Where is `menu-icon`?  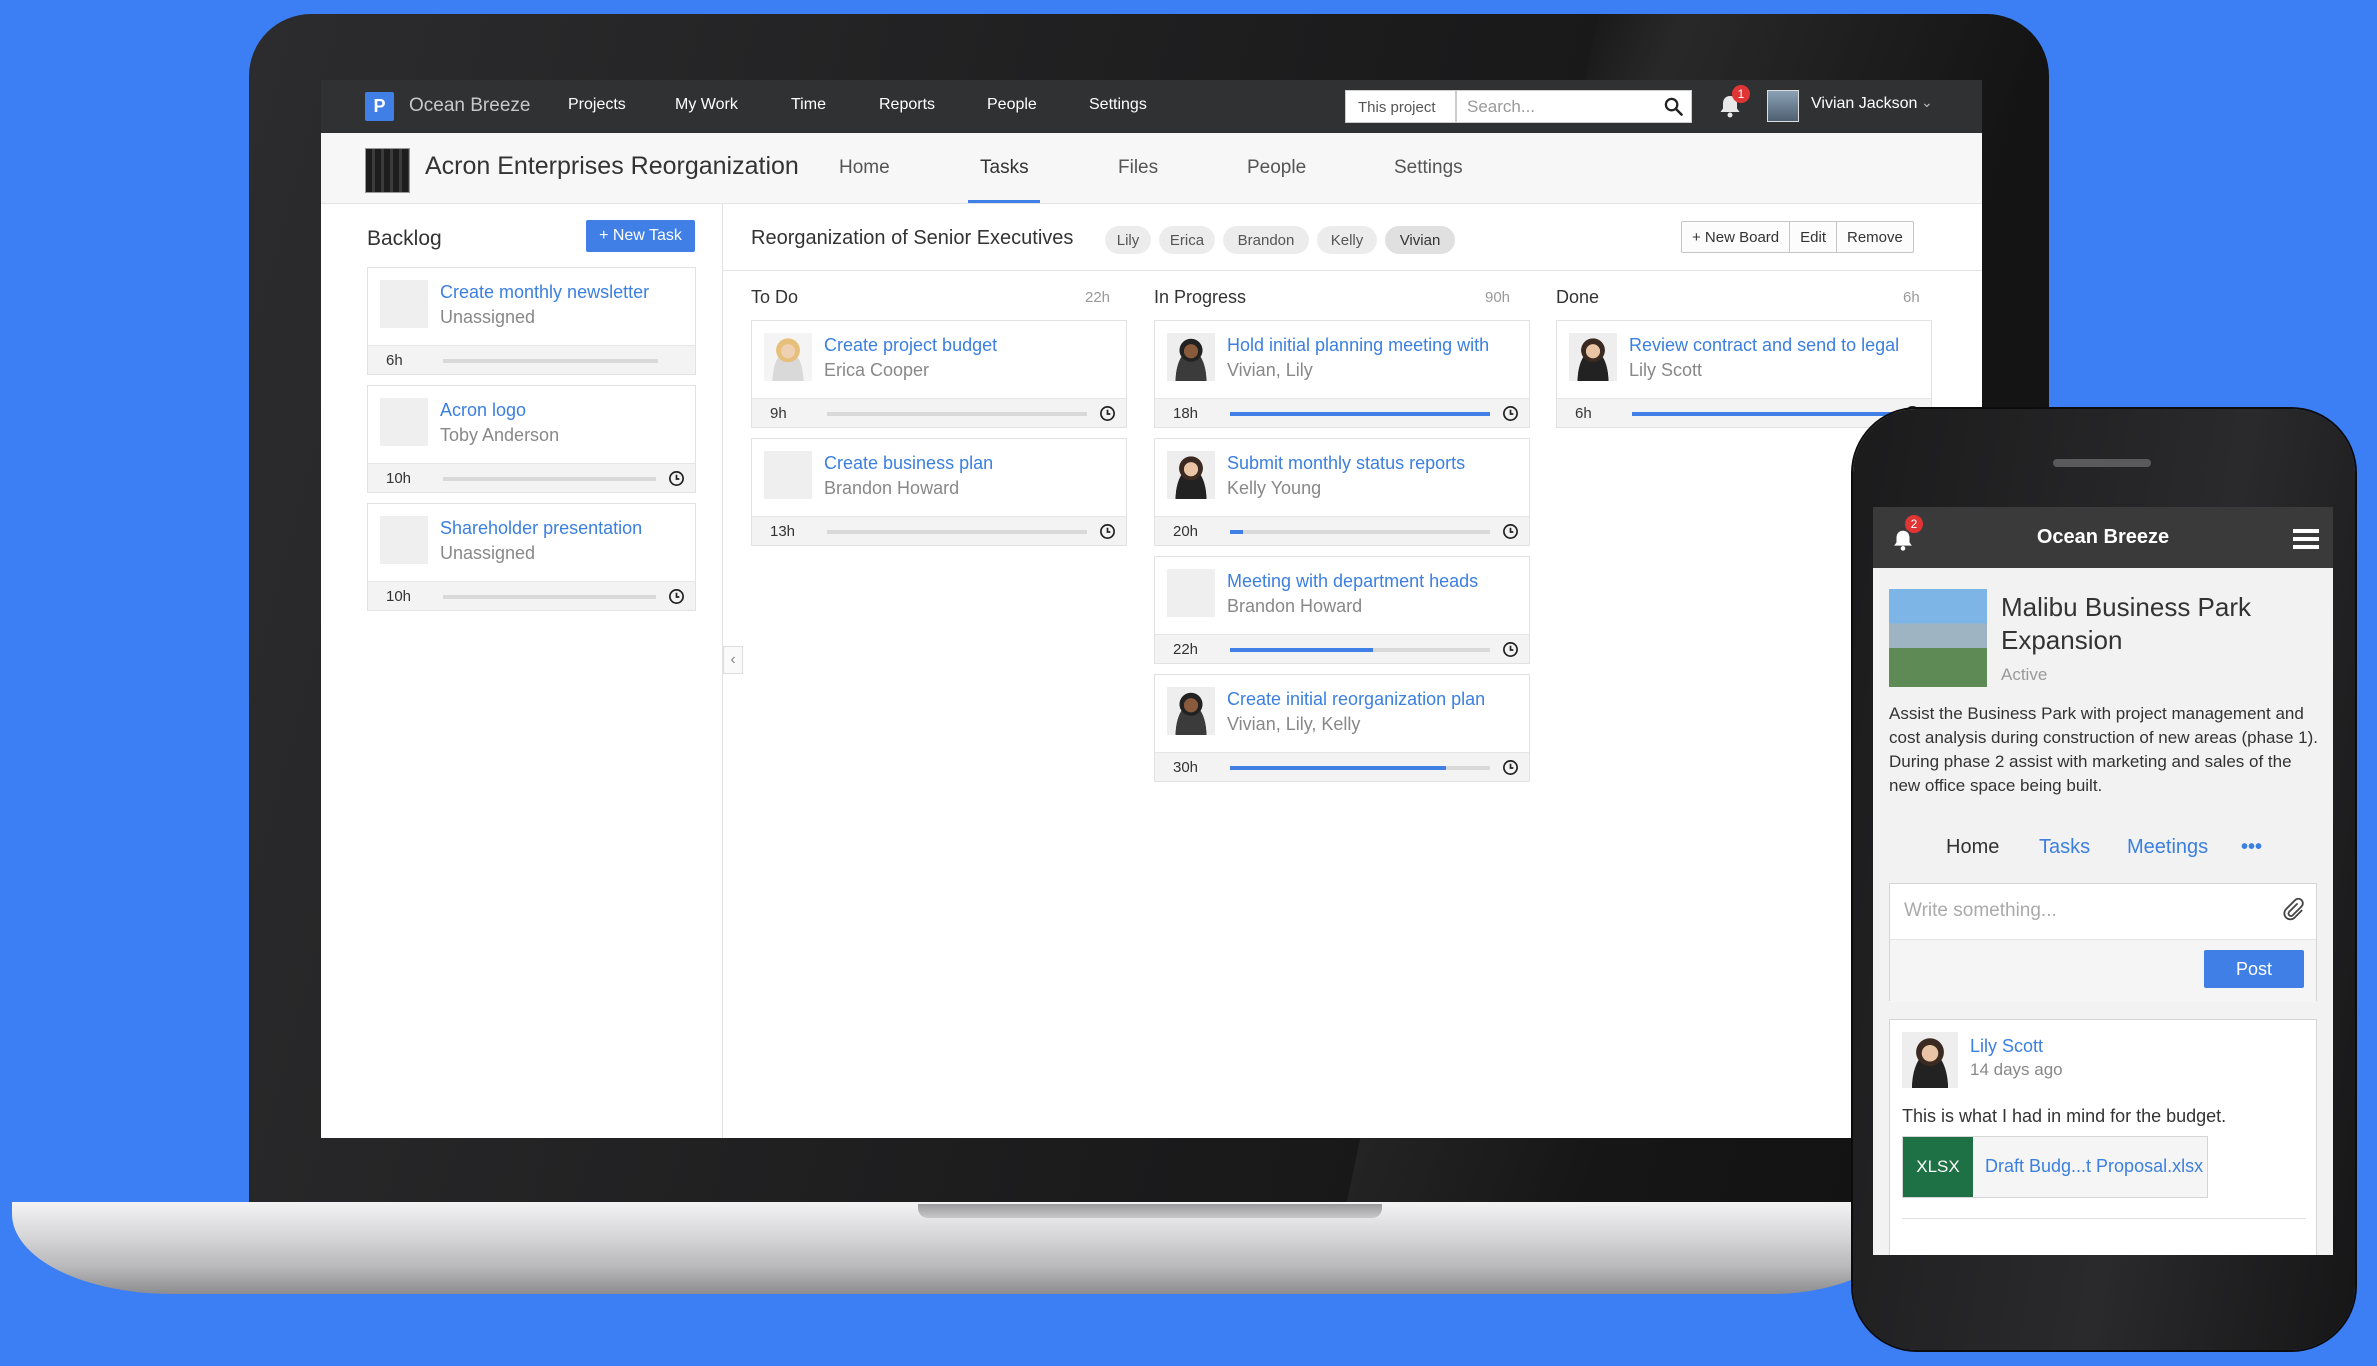 menu-icon is located at coordinates (2306, 539).